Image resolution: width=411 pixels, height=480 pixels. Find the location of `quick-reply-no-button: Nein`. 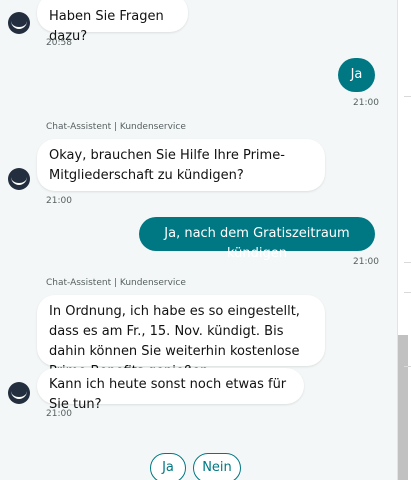

quick-reply-no-button: Nein is located at coordinates (217, 466).